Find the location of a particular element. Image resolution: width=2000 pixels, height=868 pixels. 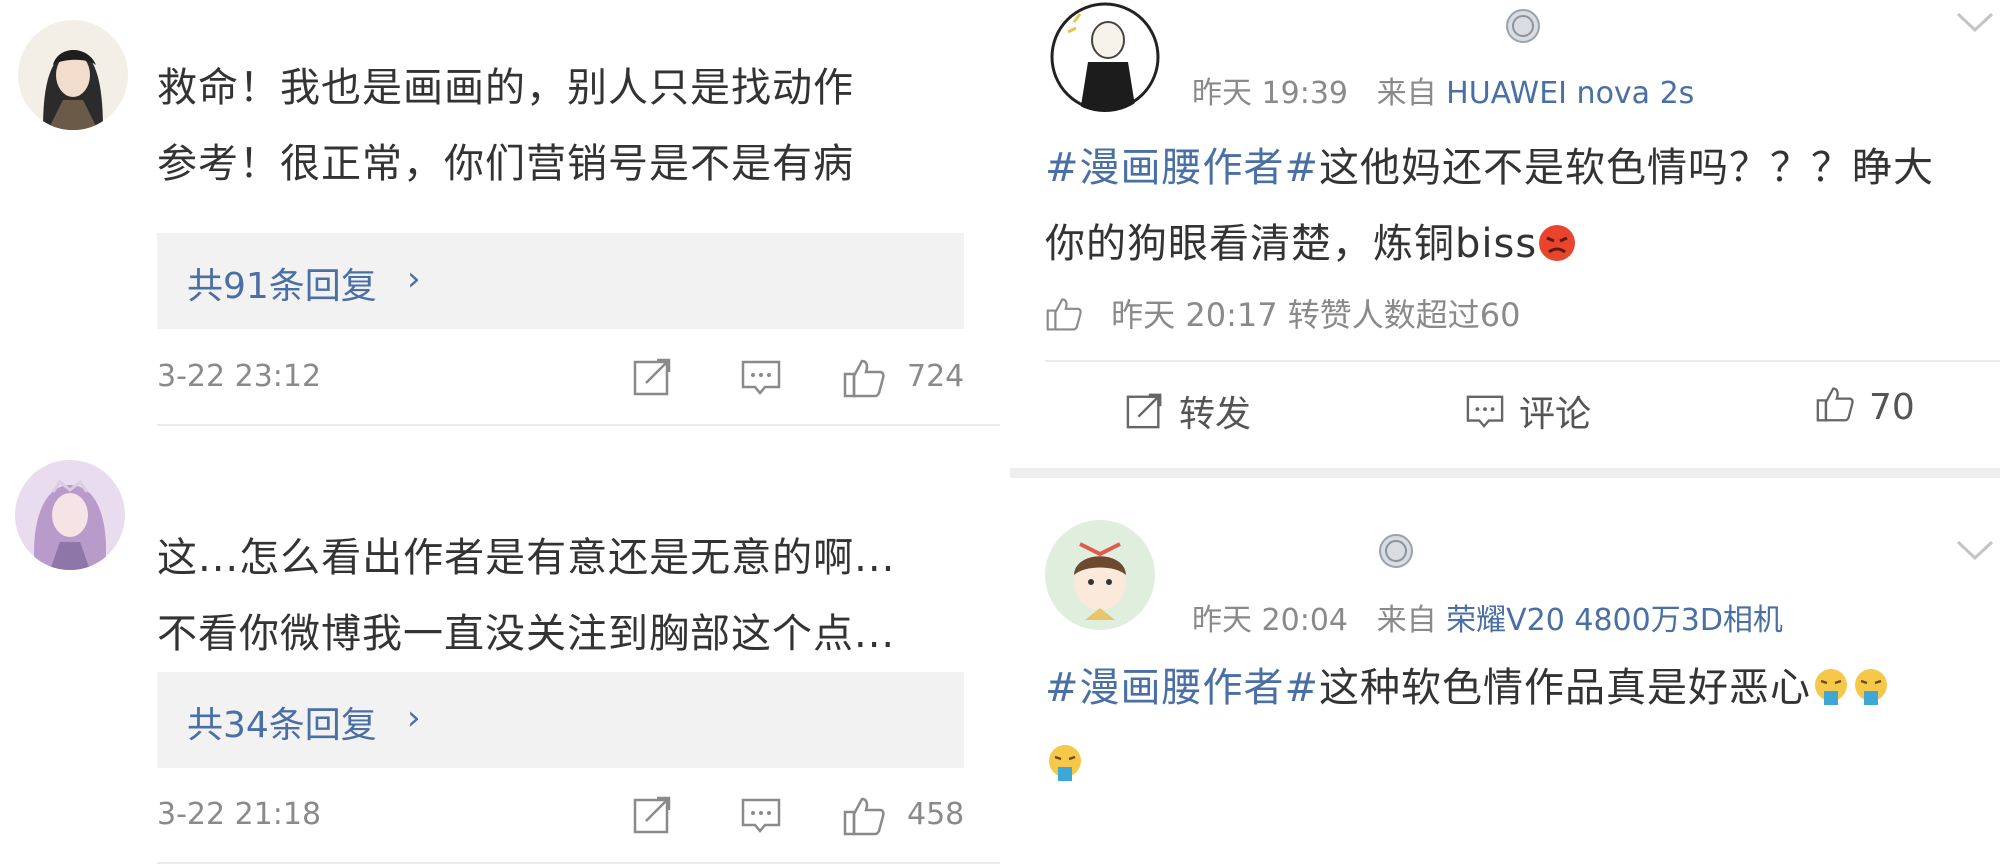

repost-label: 转发 is located at coordinates (1215, 414).